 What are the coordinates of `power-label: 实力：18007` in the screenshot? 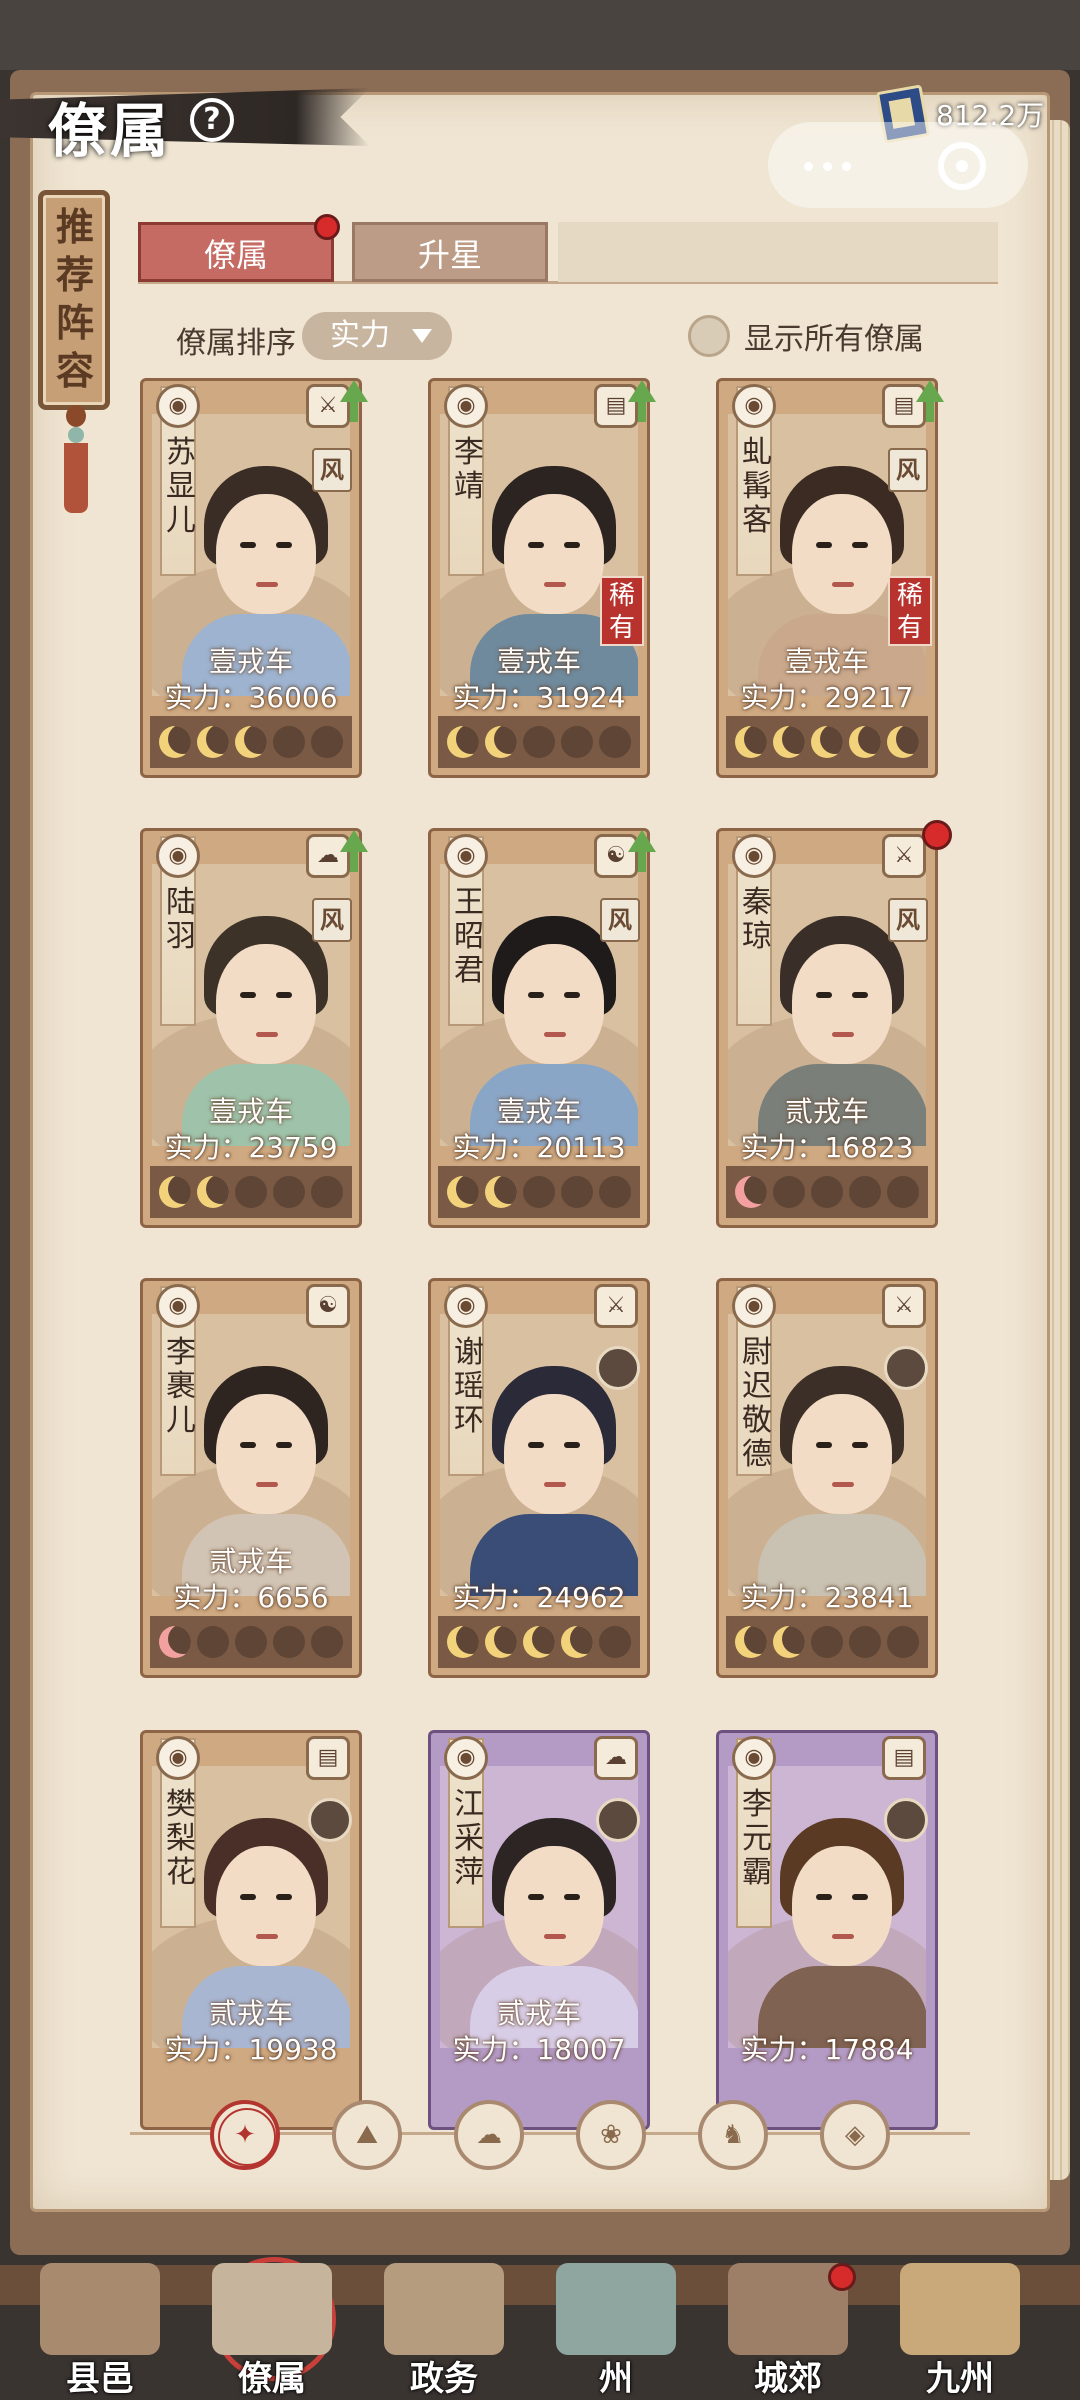 It's located at (539, 2049).